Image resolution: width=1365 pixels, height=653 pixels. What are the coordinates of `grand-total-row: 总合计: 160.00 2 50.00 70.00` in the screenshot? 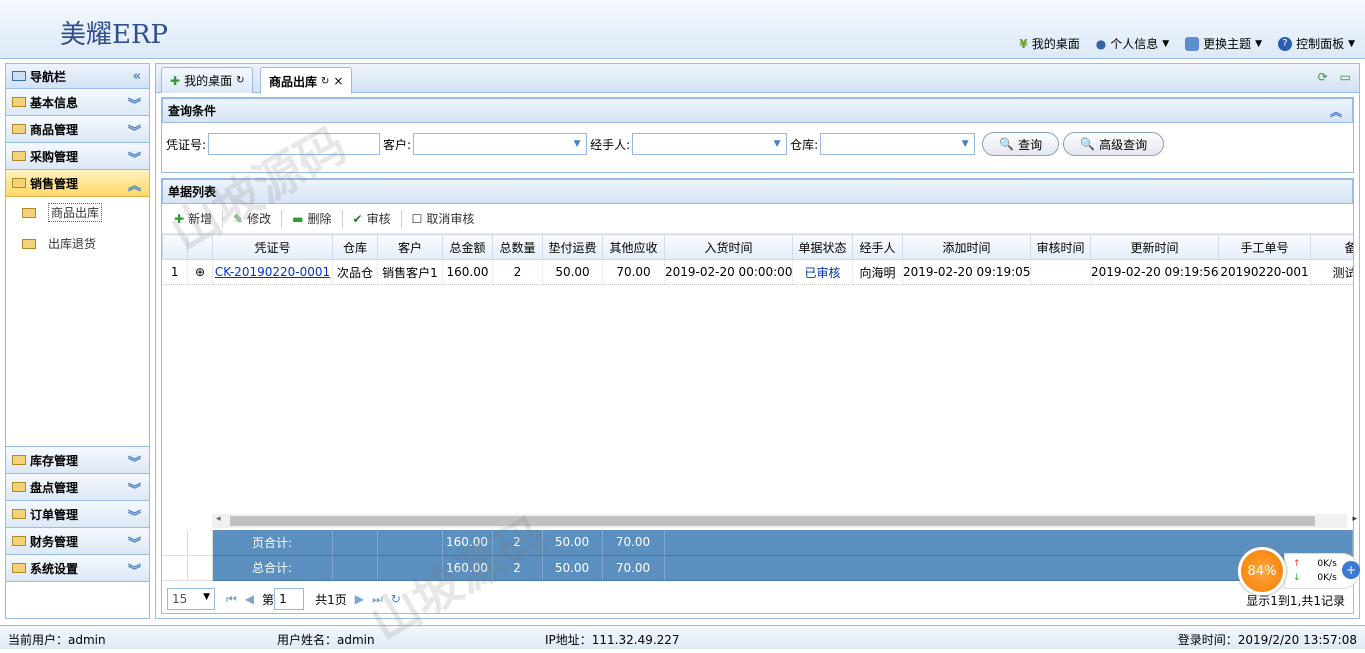 It's located at (757, 568).